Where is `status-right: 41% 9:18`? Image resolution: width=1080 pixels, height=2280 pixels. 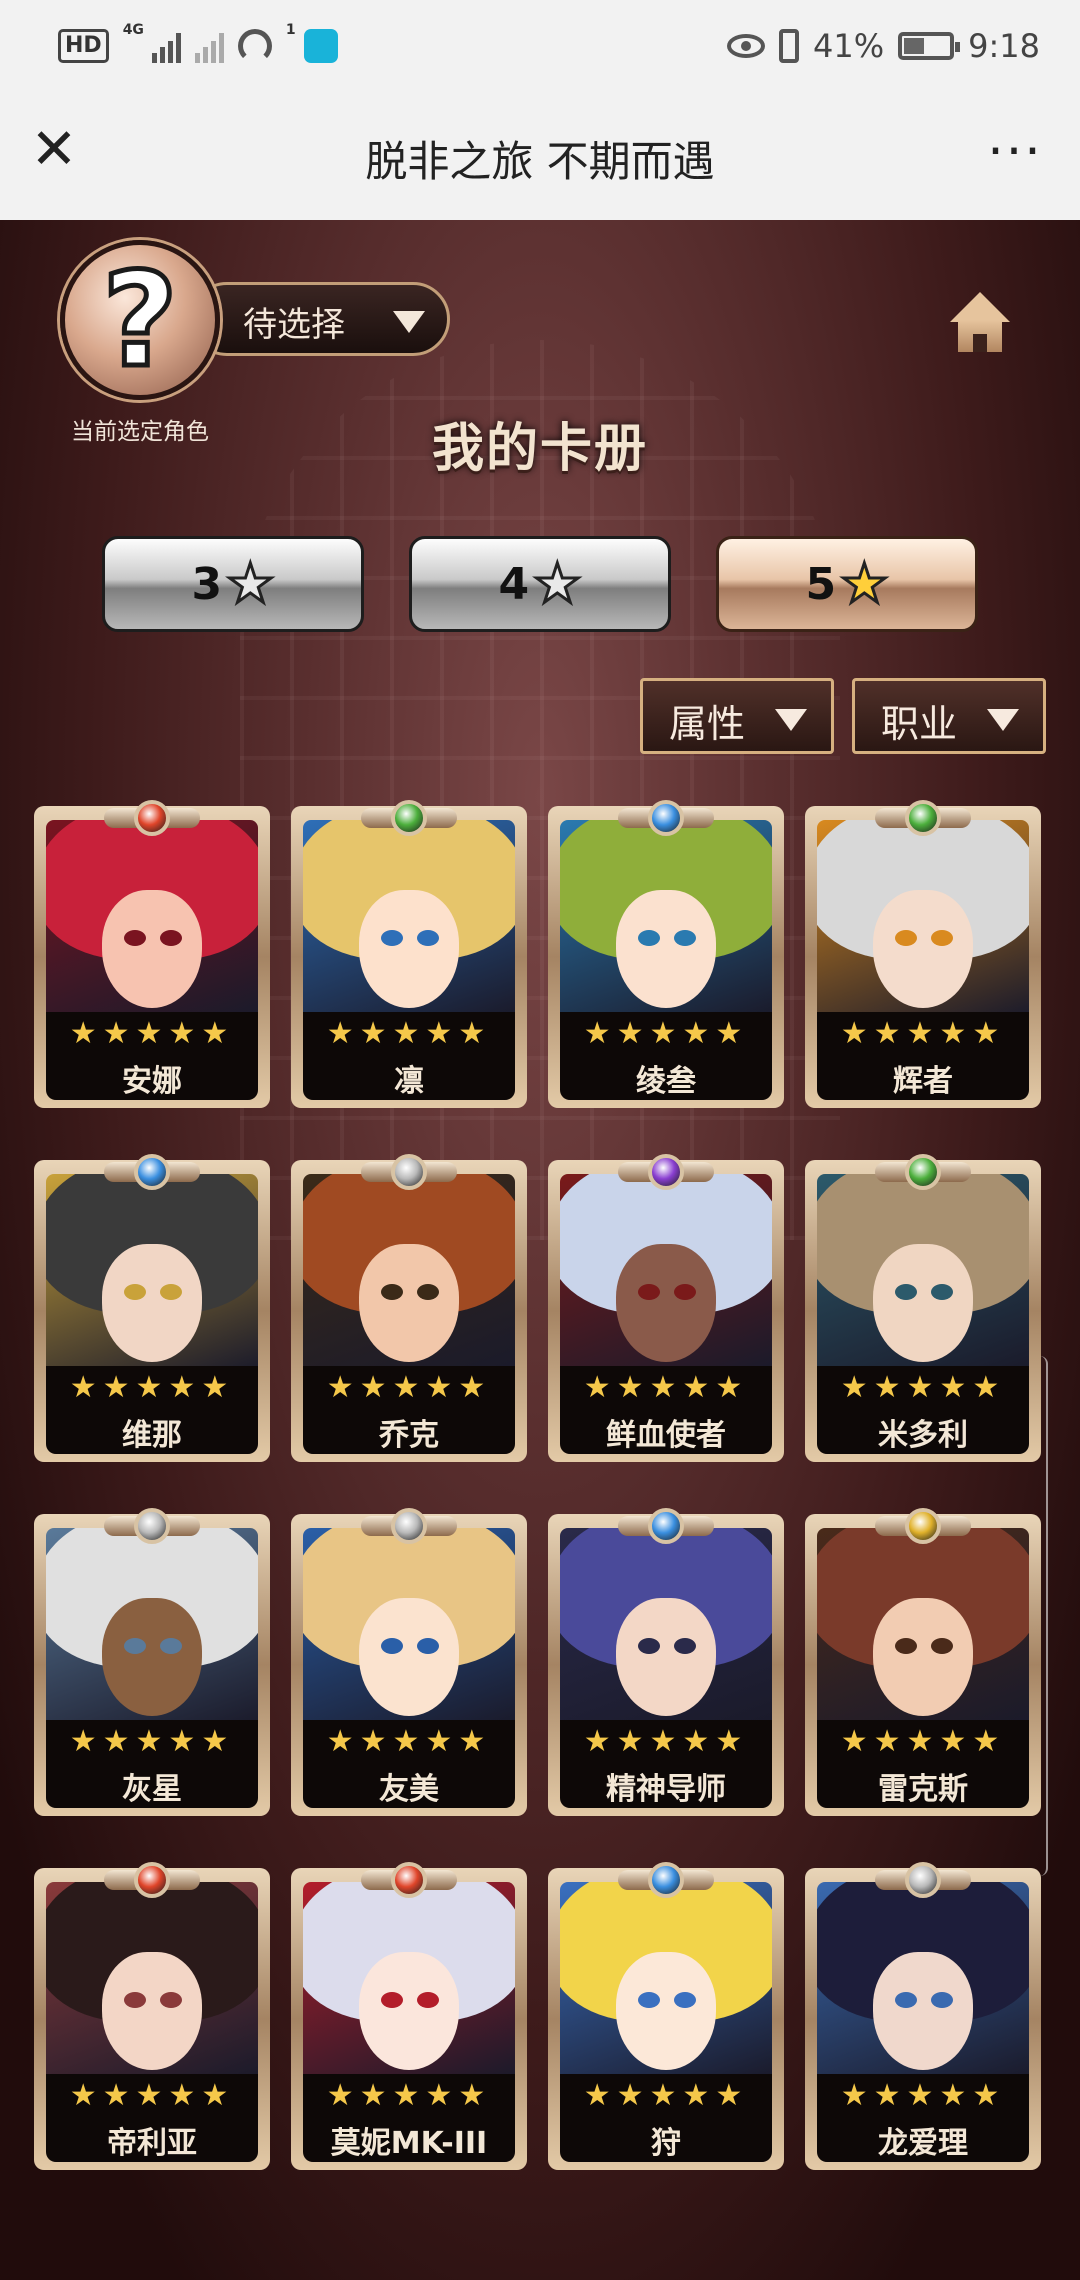 status-right: 41% 9:18 is located at coordinates (883, 46).